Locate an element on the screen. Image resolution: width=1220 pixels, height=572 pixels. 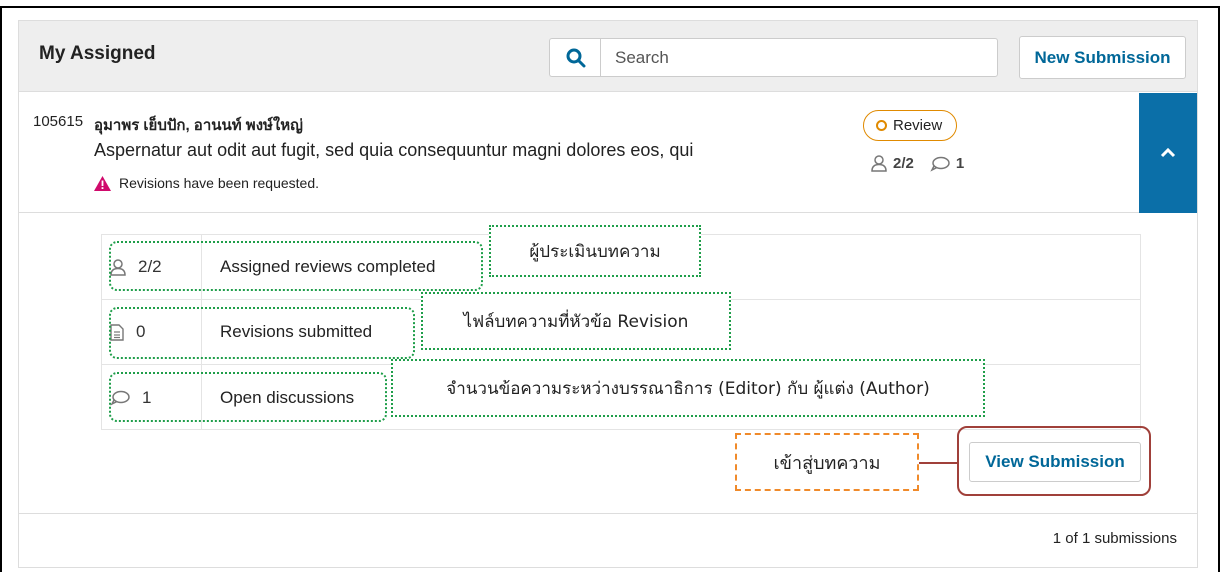
warning-icon is located at coordinates (102, 183).